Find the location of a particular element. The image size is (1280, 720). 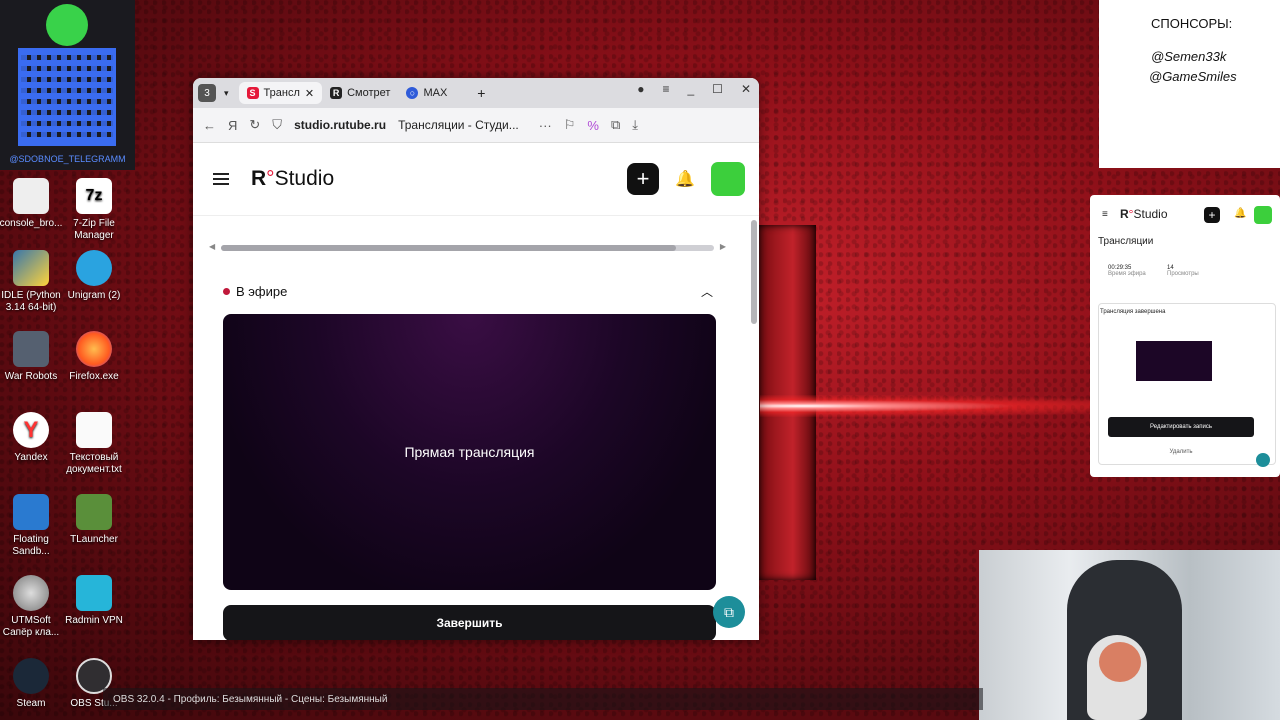

menu-icon: ≡ is located at coordinates (665, 89).